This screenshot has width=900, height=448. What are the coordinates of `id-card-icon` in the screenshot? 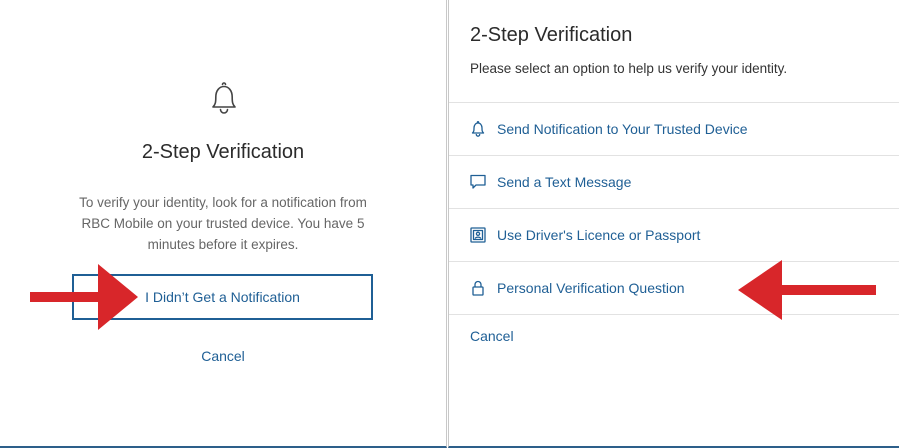 It's located at (478, 235).